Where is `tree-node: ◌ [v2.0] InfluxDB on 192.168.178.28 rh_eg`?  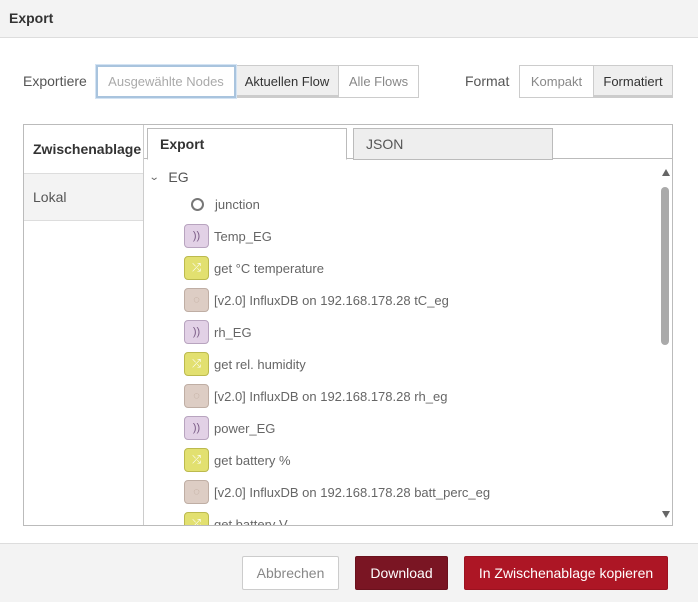 tree-node: ◌ [v2.0] InfluxDB on 192.168.178.28 rh_eg is located at coordinates (315, 396).